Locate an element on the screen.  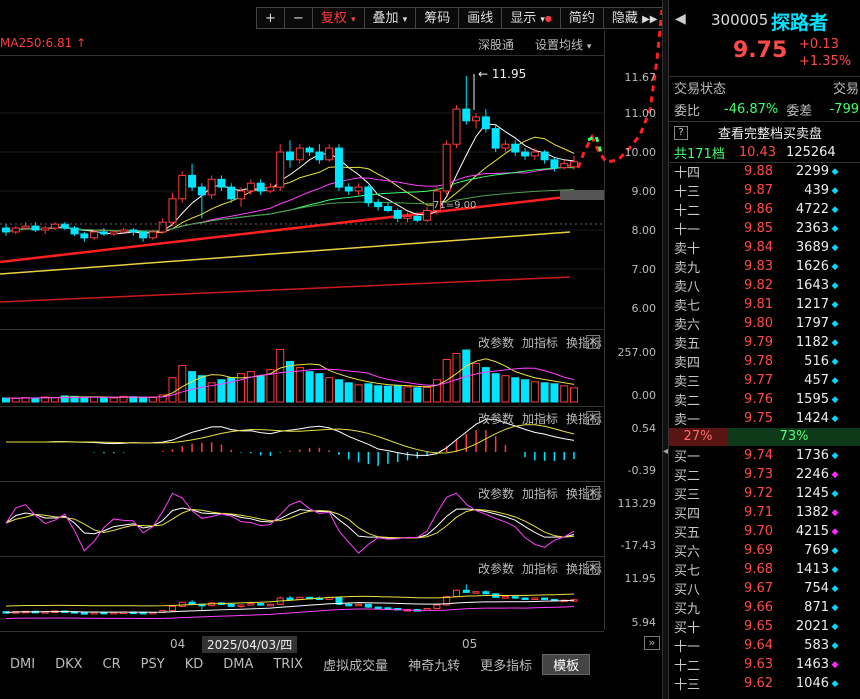
indicator-tab: PSY is located at coordinates (153, 664).